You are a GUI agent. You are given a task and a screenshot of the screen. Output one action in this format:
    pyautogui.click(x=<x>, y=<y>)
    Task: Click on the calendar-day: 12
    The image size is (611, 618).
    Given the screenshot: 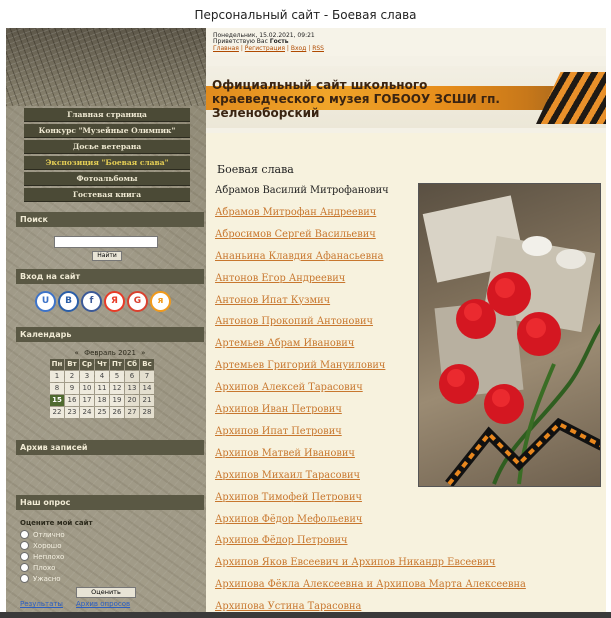 What is the action you would take?
    pyautogui.click(x=117, y=388)
    